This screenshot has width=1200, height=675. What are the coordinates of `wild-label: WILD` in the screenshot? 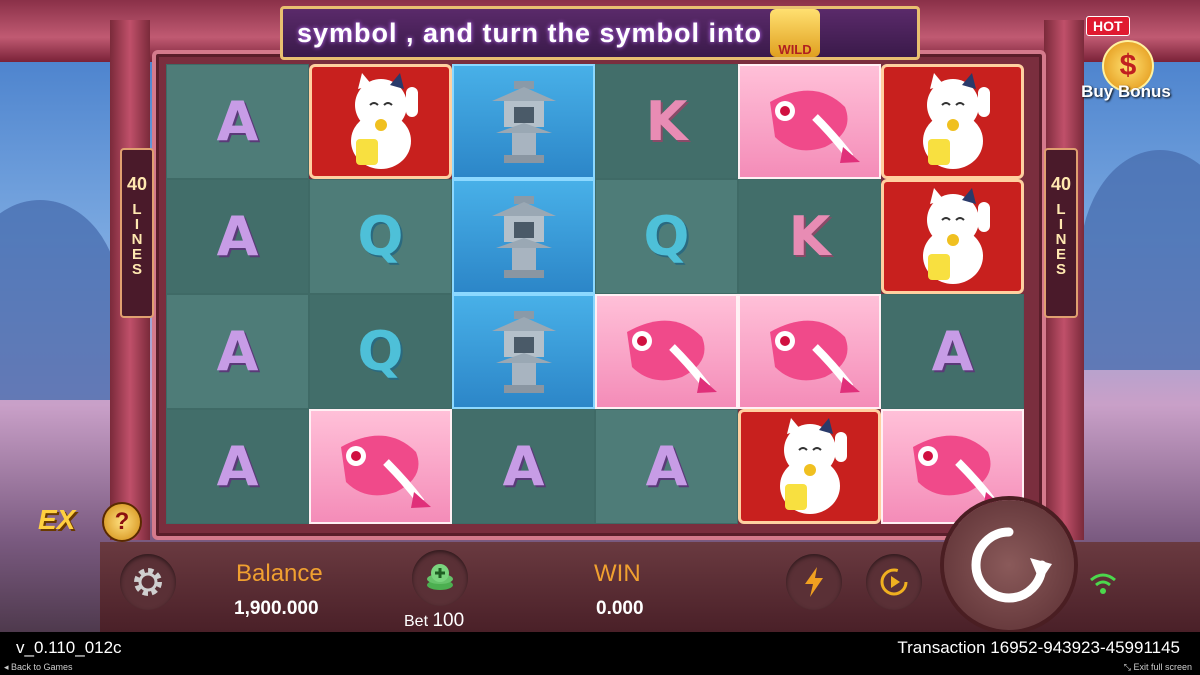 It's located at (795, 49).